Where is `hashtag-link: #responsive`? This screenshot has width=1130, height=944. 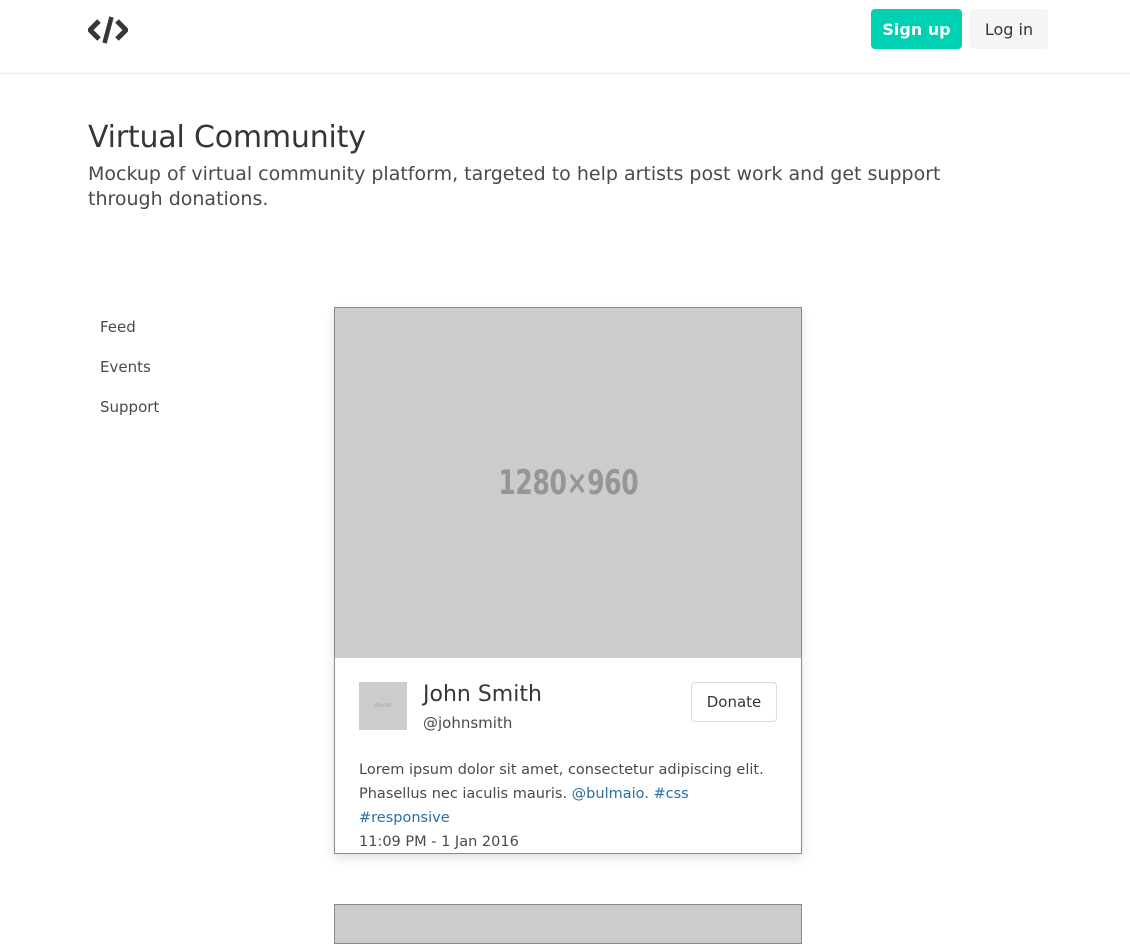
hashtag-link: #responsive is located at coordinates (404, 818).